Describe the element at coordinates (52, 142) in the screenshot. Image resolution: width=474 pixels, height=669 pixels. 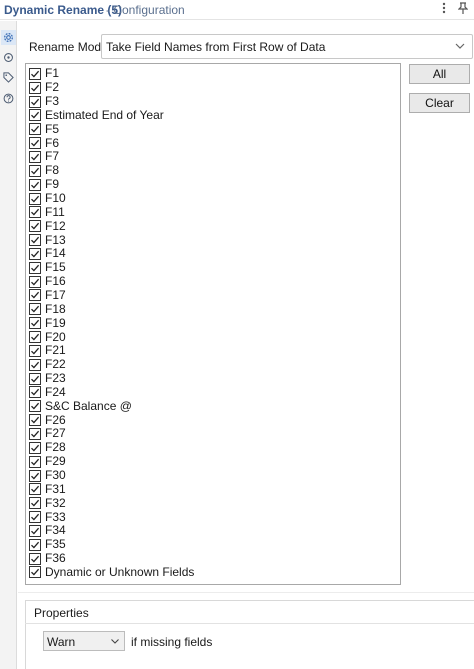
I see `field-label: F6` at that location.